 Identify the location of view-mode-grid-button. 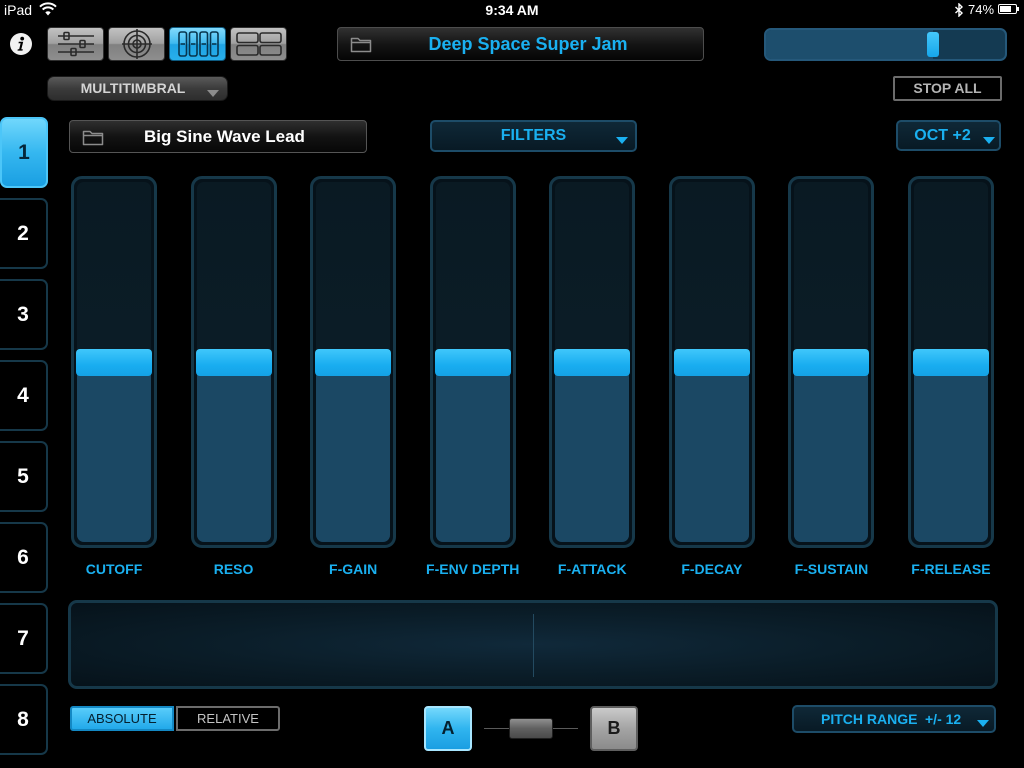
(258, 44).